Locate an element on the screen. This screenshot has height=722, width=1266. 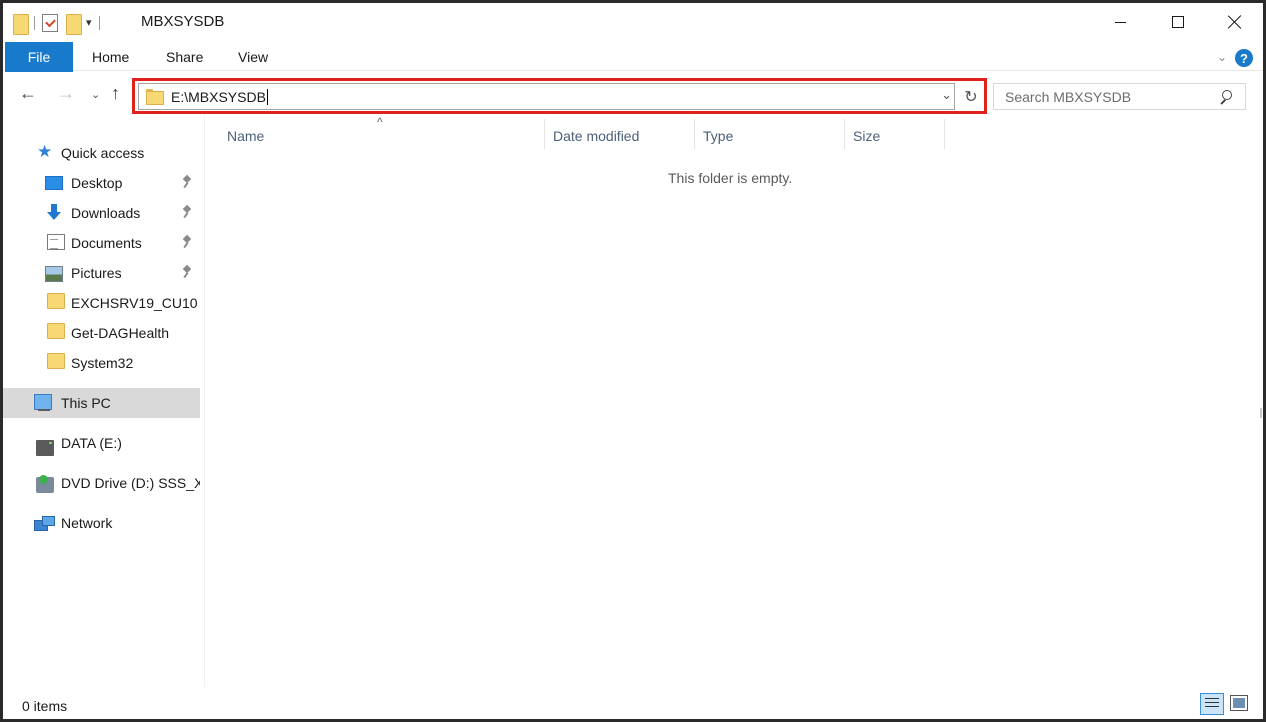
sidebar-item-exchsrv19-cu10: EXCHSRV19_CU10 is located at coordinates (101, 303).